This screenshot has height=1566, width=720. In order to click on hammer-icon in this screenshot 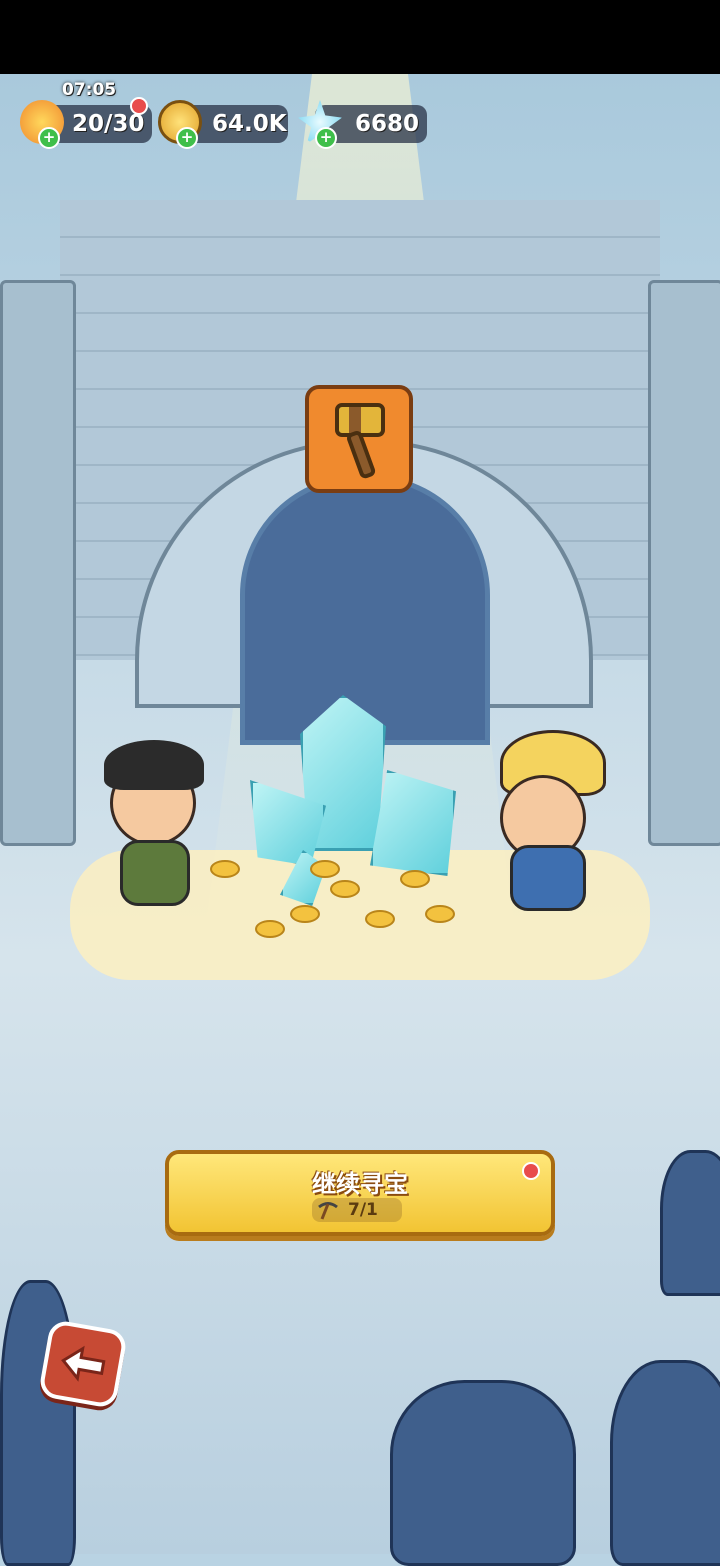, I will do `click(360, 441)`.